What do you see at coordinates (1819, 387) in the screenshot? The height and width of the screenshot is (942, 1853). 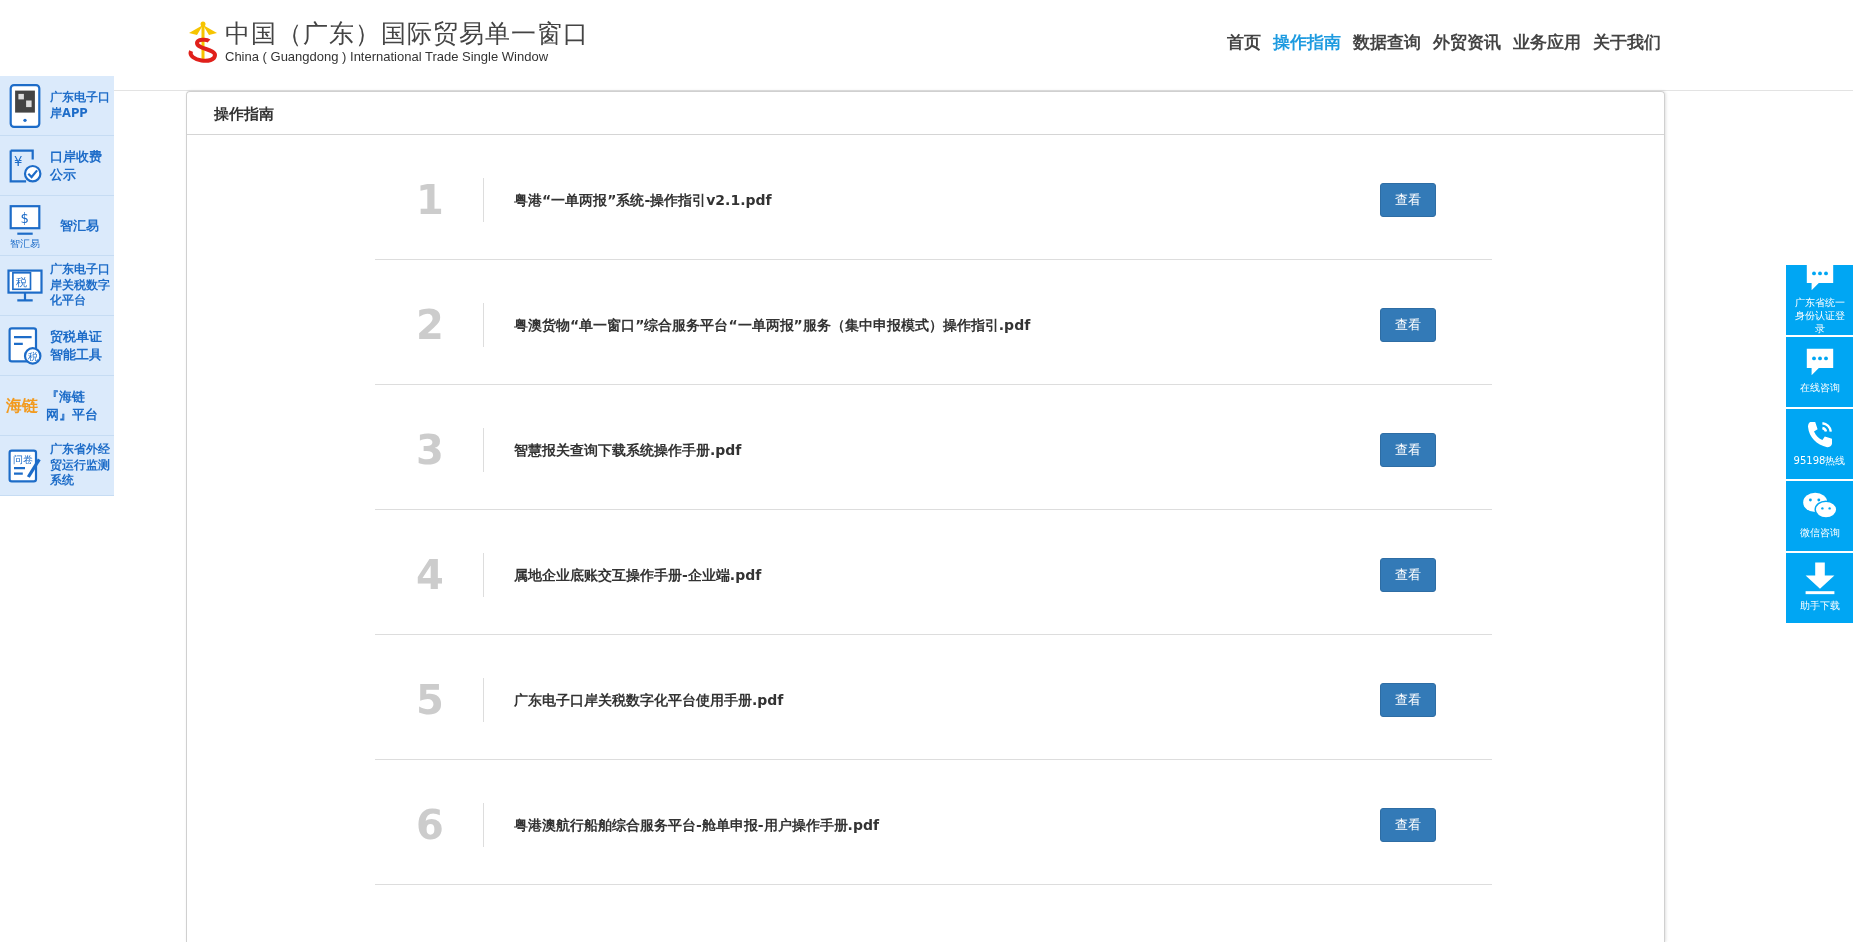 I see `service-label: 在线咨询` at bounding box center [1819, 387].